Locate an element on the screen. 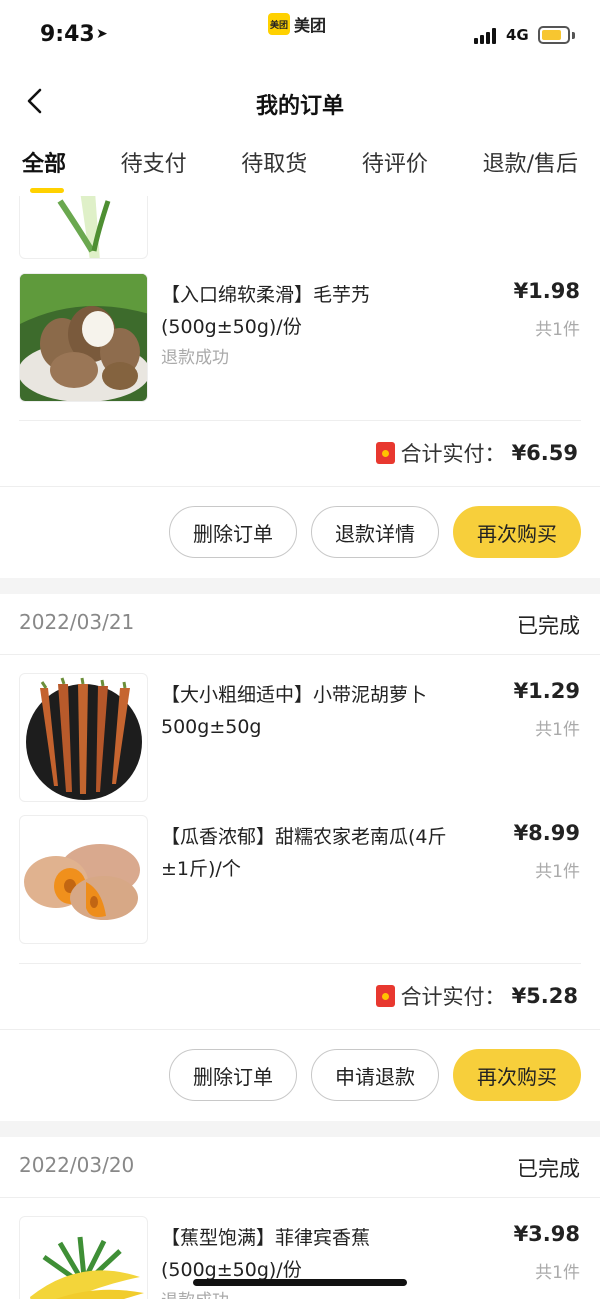  product-name: 【蕉型饱满】菲律宾香蕉(500g±50g)/份 is located at coordinates (266, 1254).